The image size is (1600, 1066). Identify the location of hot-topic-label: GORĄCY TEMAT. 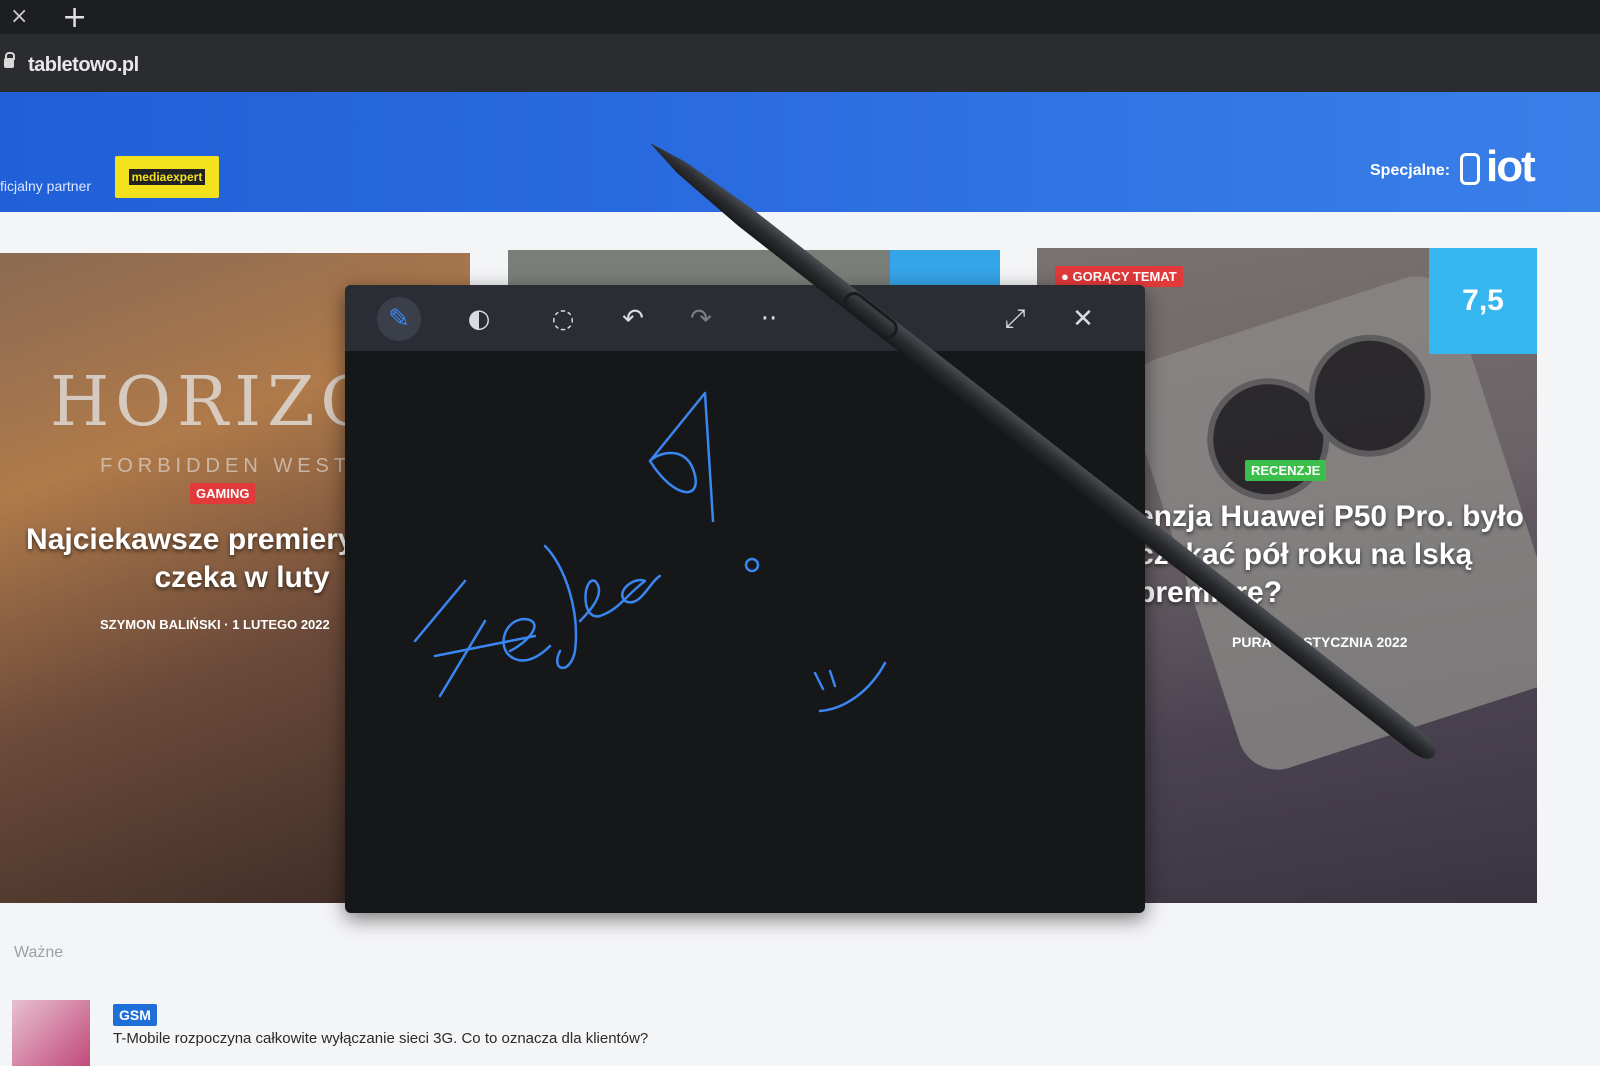
(1124, 276).